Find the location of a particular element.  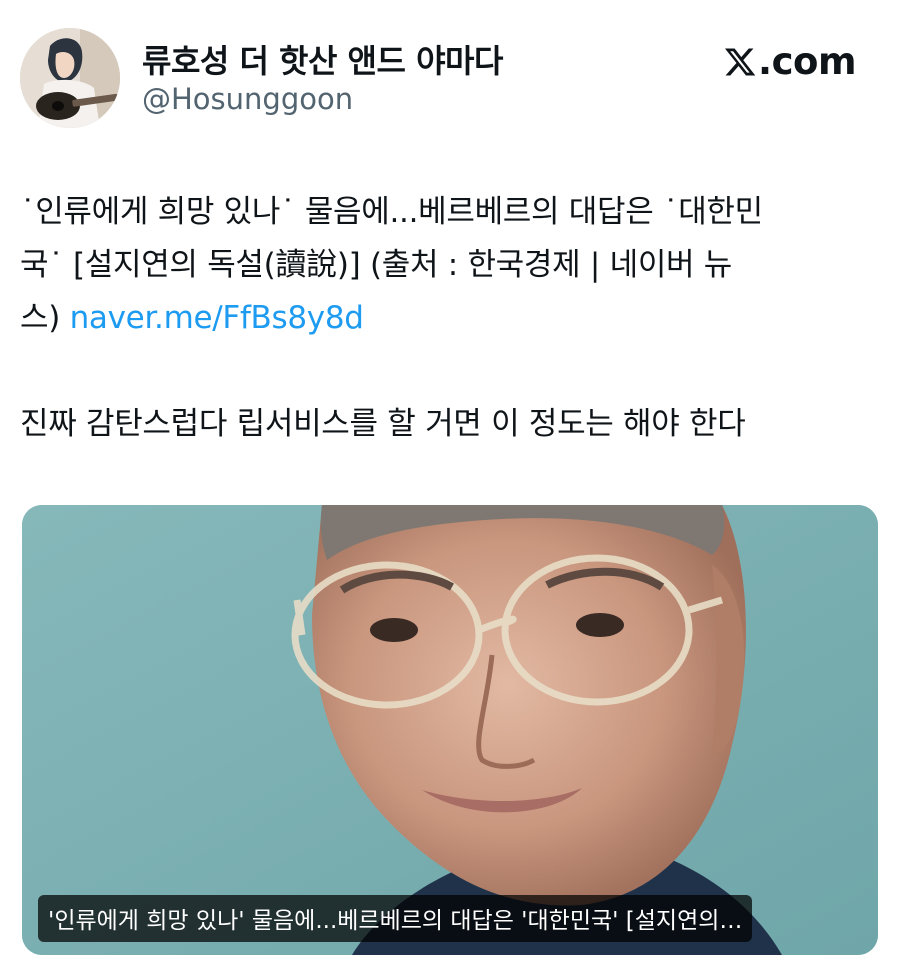

avatar-image is located at coordinates (70, 78).